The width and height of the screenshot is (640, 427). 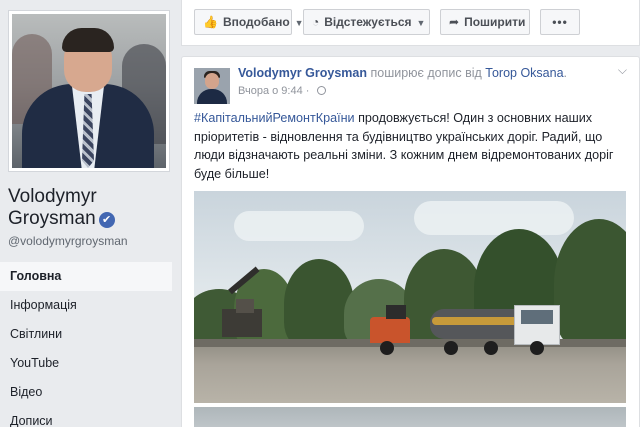 What do you see at coordinates (426, 73) in the screenshot?
I see `post-share-text: поширює допис від` at bounding box center [426, 73].